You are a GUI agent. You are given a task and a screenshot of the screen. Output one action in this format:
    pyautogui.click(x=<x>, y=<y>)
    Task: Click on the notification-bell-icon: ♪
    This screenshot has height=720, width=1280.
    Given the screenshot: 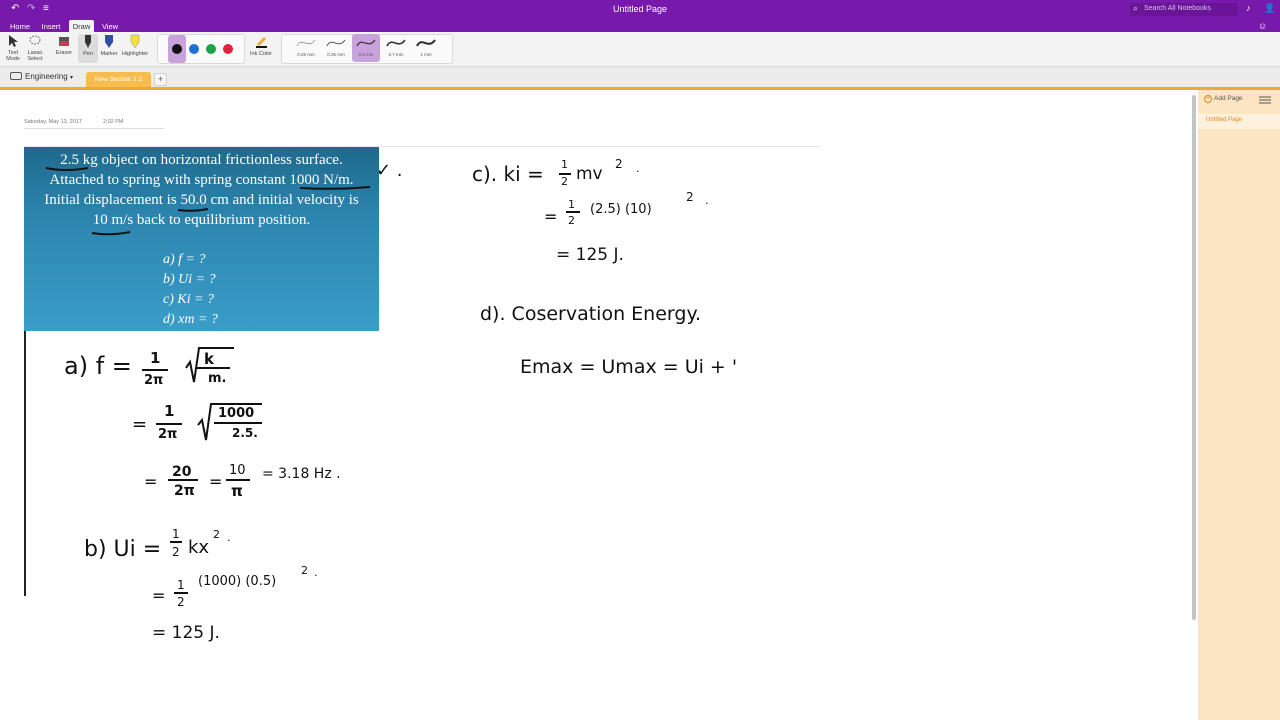 What is the action you would take?
    pyautogui.click(x=1248, y=8)
    